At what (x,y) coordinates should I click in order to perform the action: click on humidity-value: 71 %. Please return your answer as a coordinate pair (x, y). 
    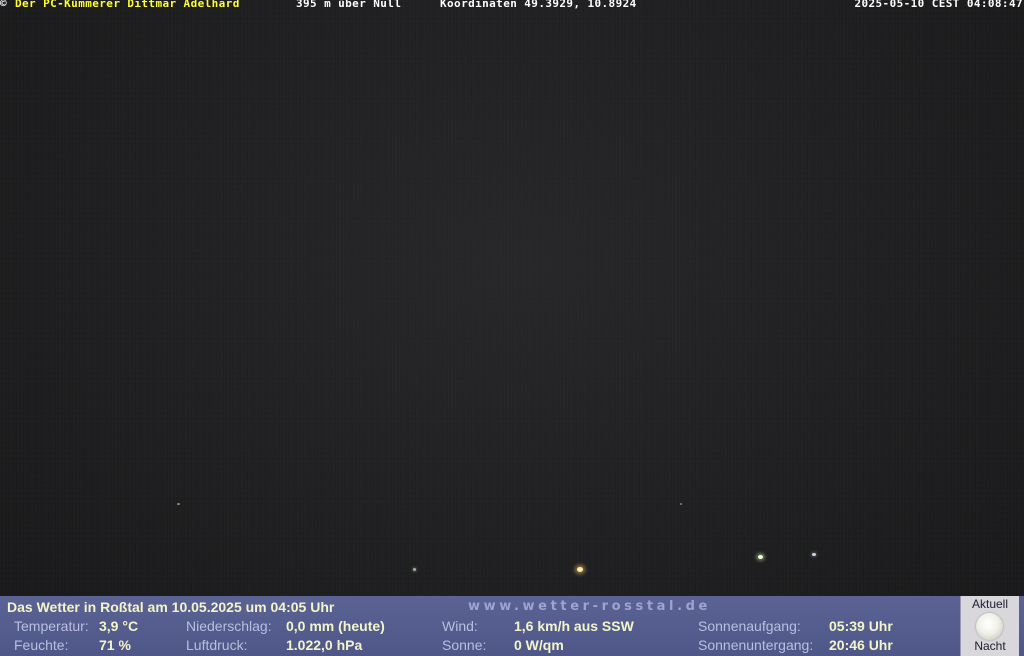
    Looking at the image, I should click on (115, 645).